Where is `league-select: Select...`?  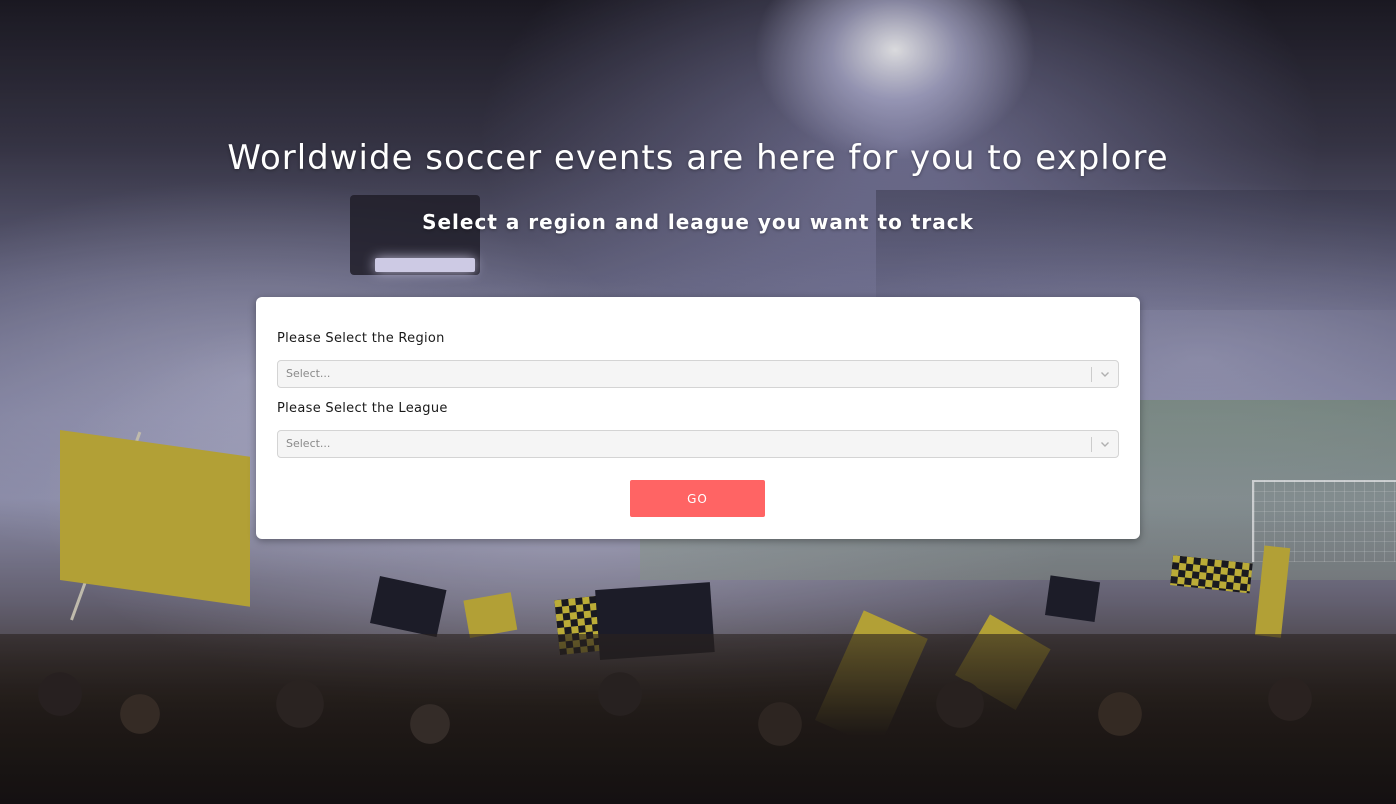 league-select: Select... is located at coordinates (698, 444).